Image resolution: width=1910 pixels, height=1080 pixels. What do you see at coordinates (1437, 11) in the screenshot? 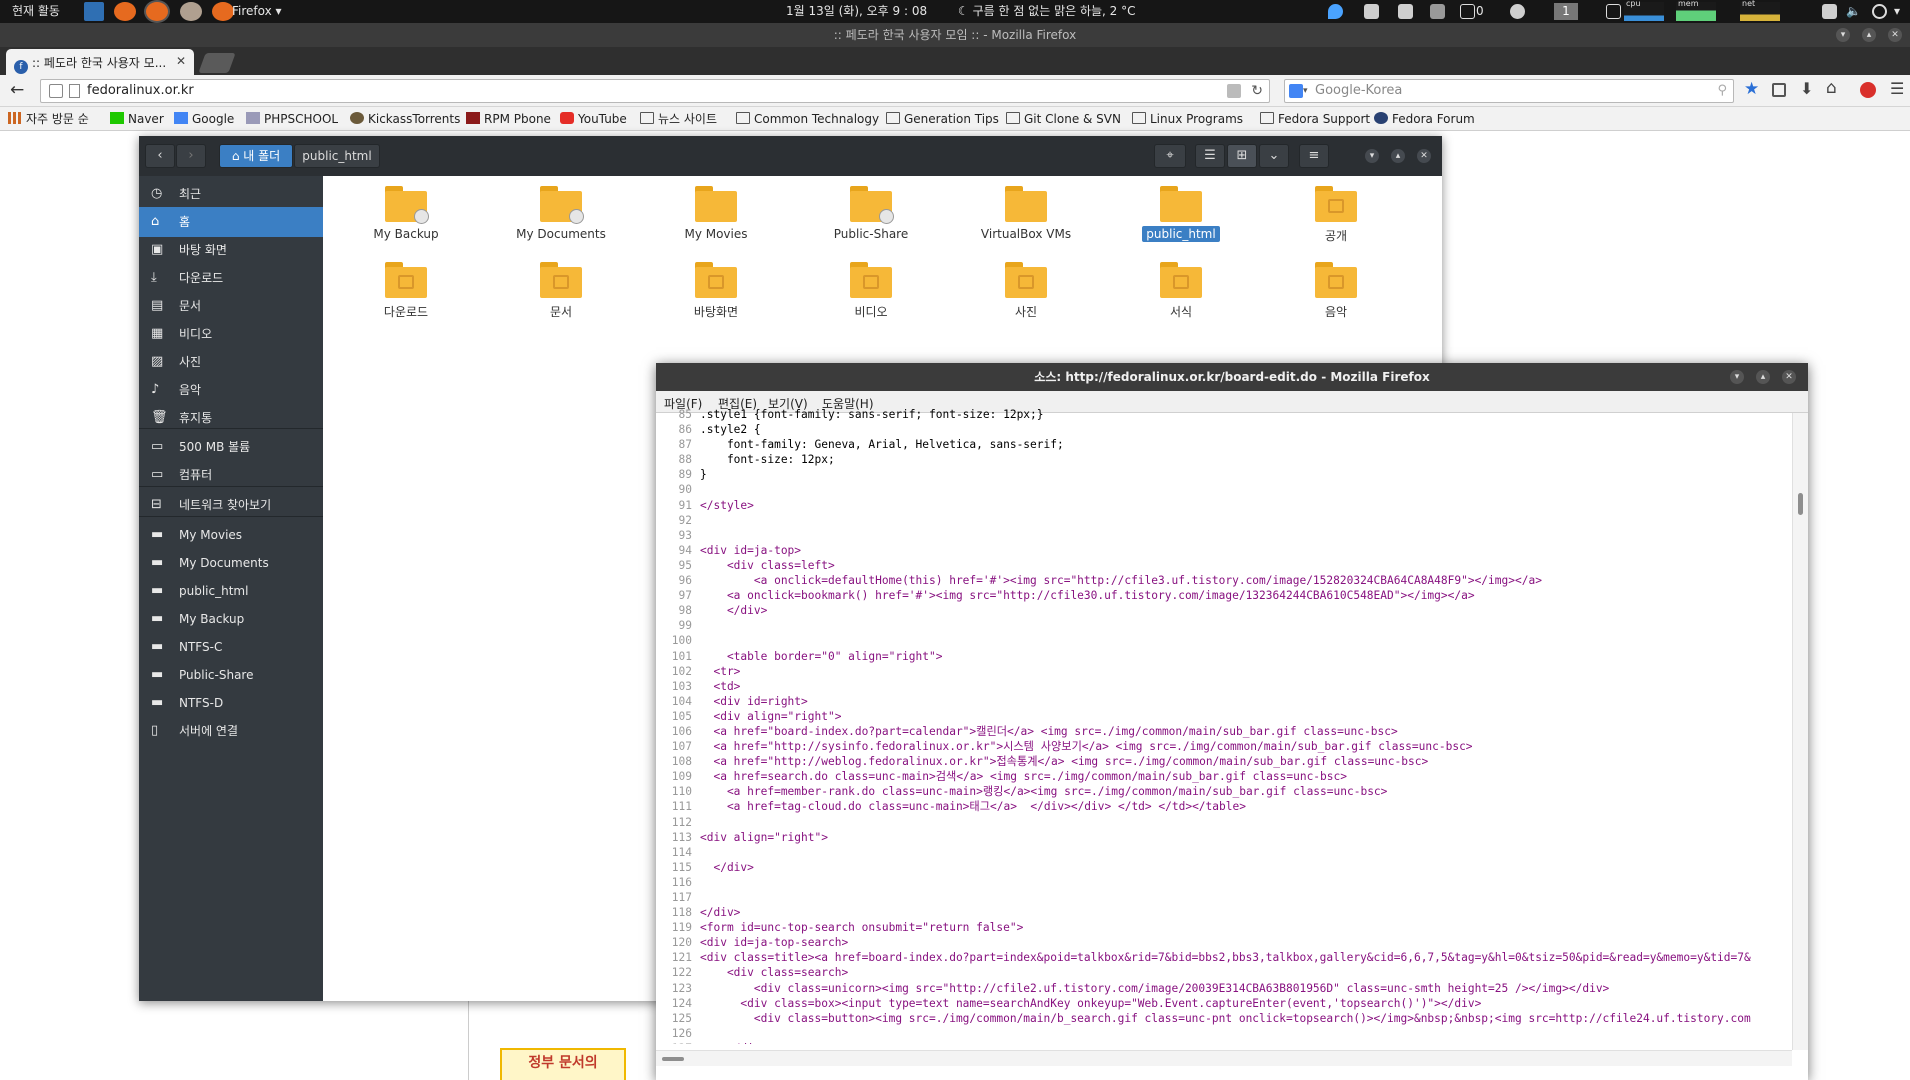
I see `download-tray-icon` at bounding box center [1437, 11].